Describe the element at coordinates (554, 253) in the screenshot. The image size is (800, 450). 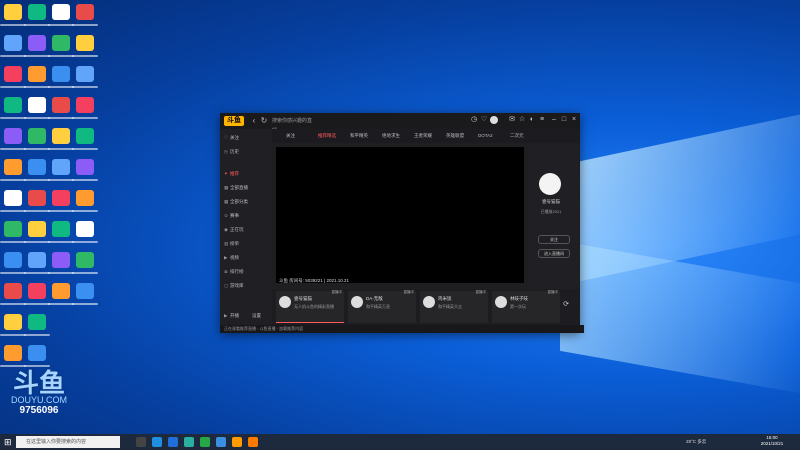
I see `enter-room-button: 进入直播间` at that location.